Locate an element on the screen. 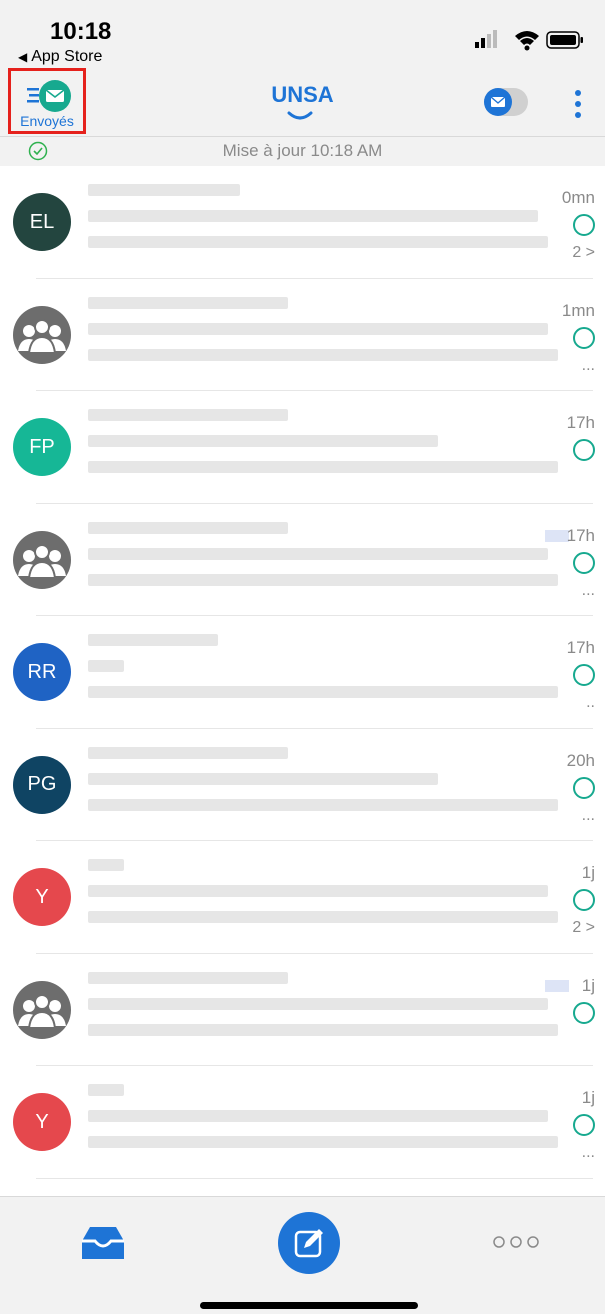 Image resolution: width=605 pixels, height=1314 pixels. mail-icon is located at coordinates (498, 101).